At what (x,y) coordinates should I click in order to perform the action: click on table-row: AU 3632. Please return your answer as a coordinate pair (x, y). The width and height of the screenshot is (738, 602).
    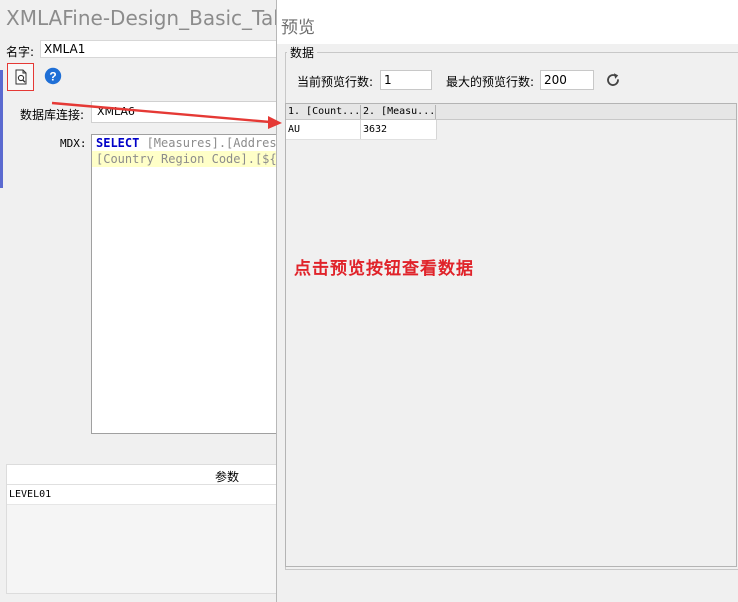
    Looking at the image, I should click on (361, 130).